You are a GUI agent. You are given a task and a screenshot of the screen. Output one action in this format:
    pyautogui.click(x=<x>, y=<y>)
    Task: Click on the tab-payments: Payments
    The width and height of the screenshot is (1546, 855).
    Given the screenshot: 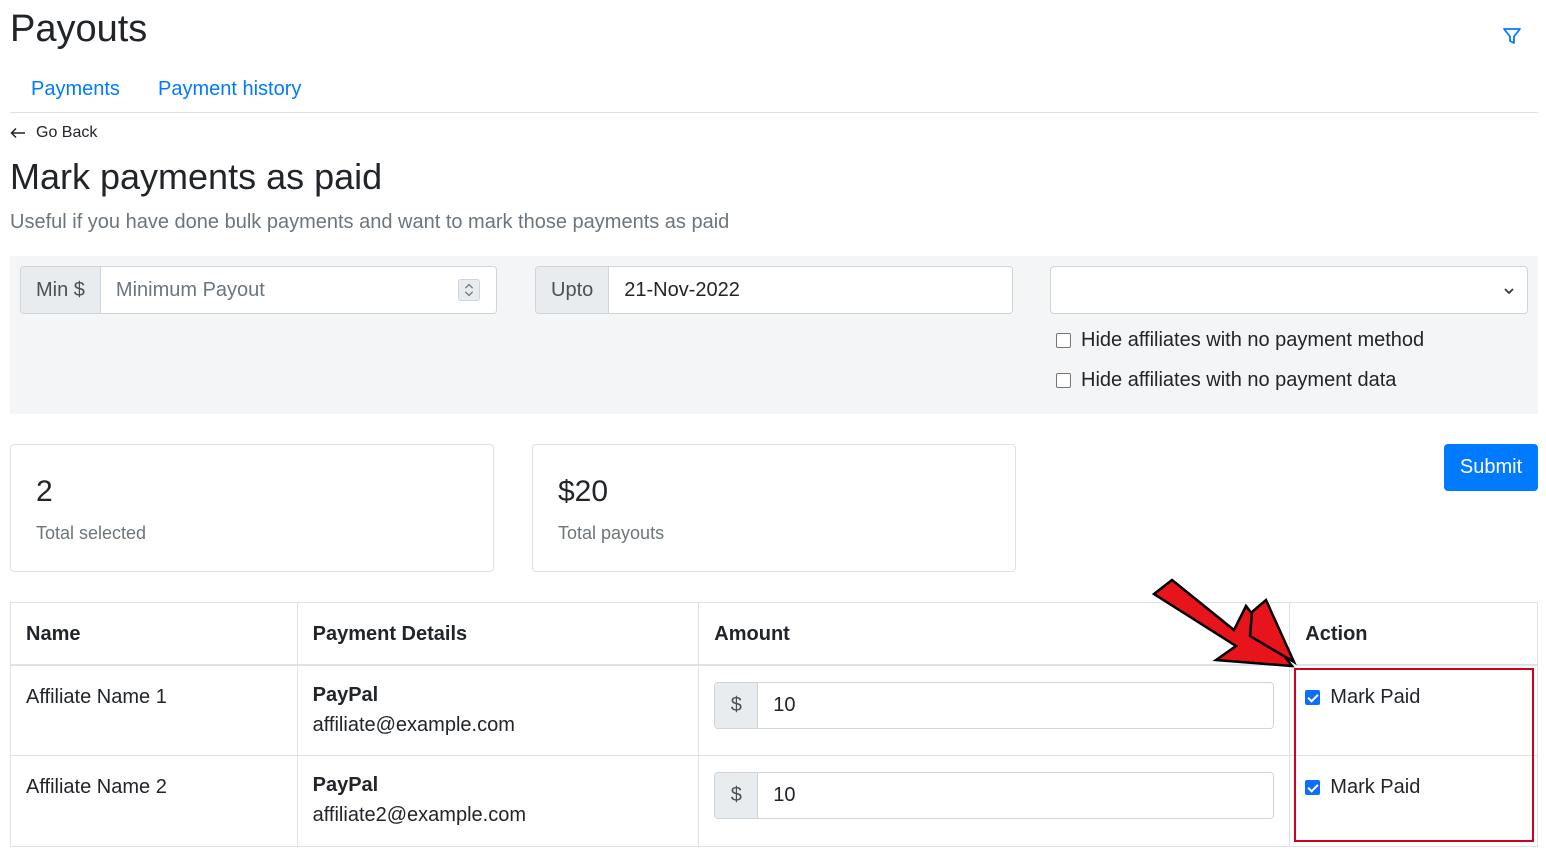 What is the action you would take?
    pyautogui.click(x=75, y=89)
    